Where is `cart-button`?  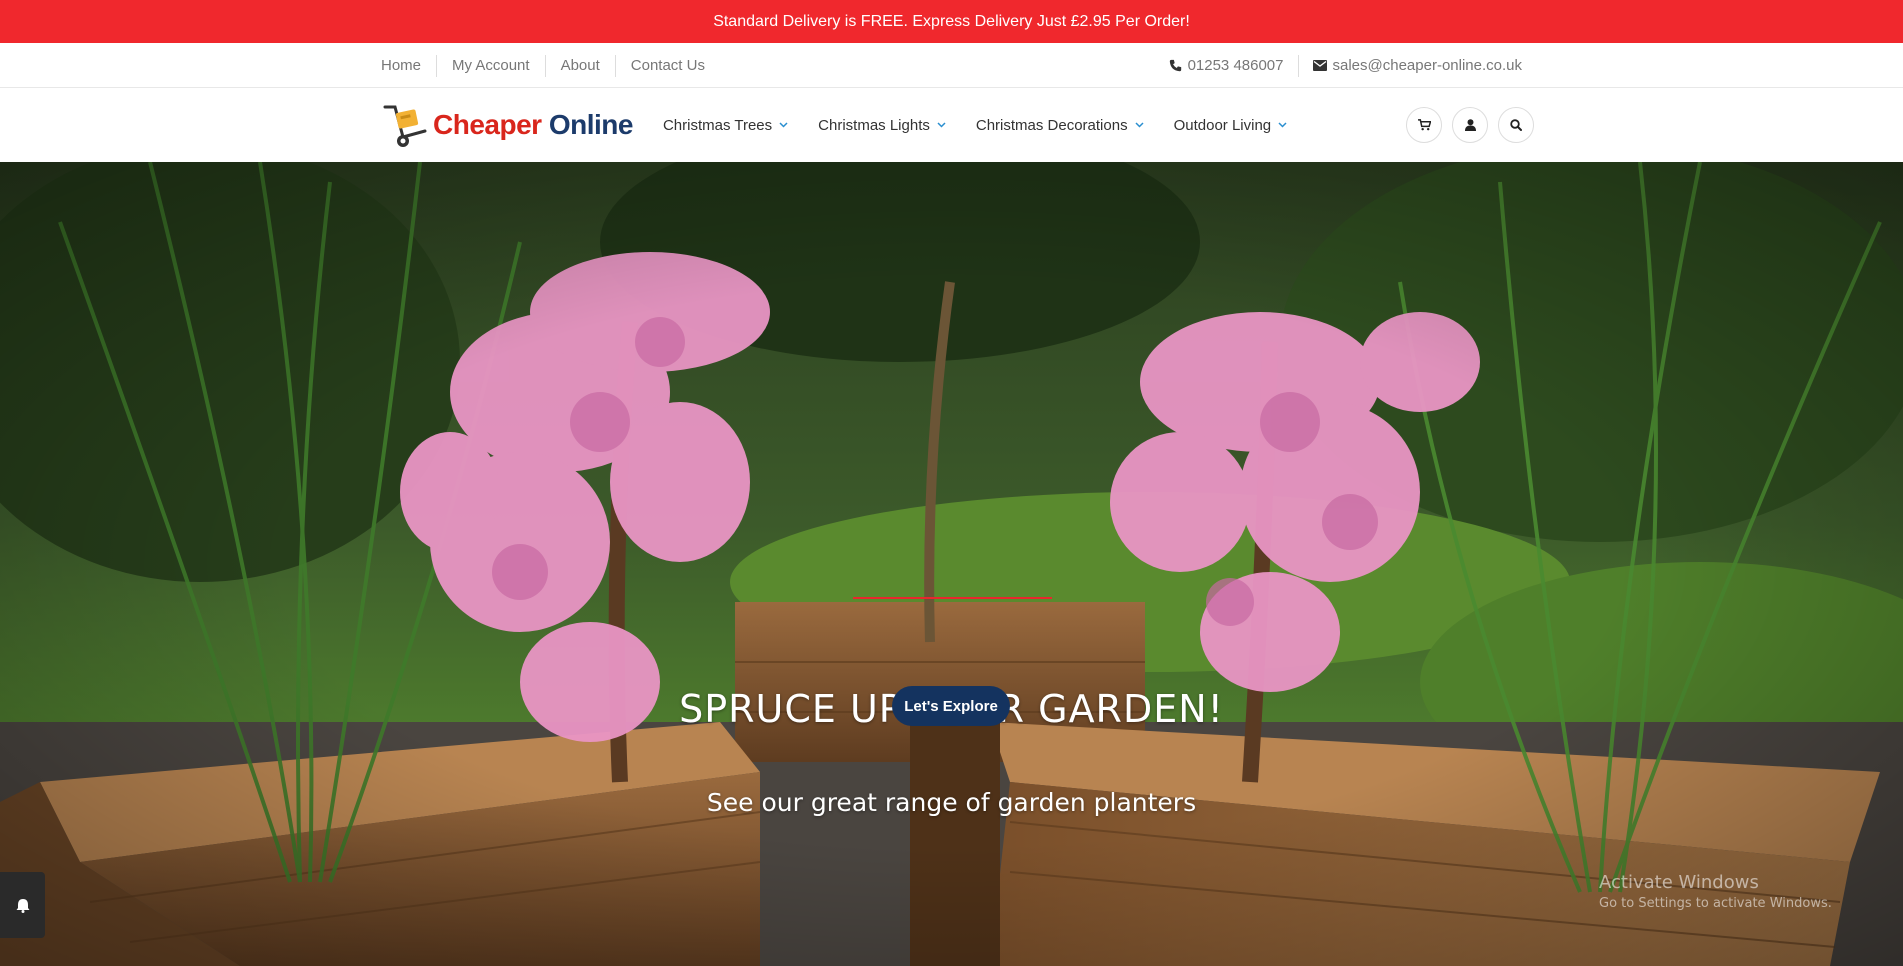 cart-button is located at coordinates (1424, 125).